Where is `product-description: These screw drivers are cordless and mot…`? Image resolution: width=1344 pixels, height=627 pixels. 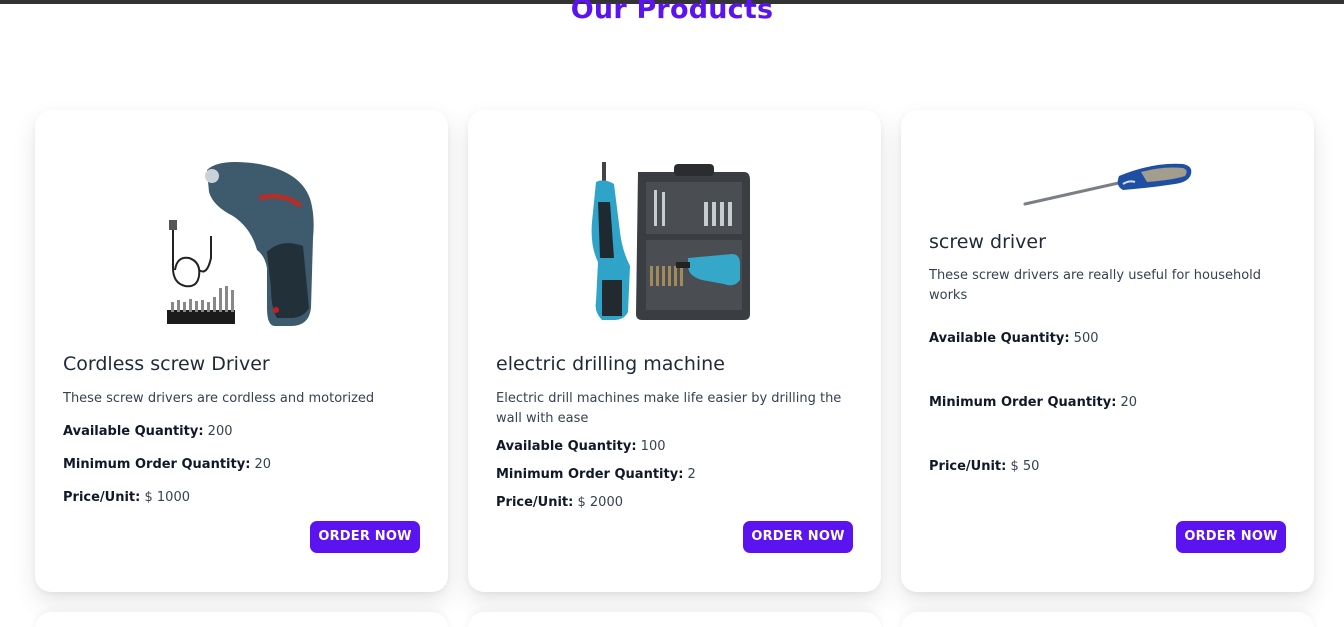 product-description: These screw drivers are cordless and mot… is located at coordinates (219, 398).